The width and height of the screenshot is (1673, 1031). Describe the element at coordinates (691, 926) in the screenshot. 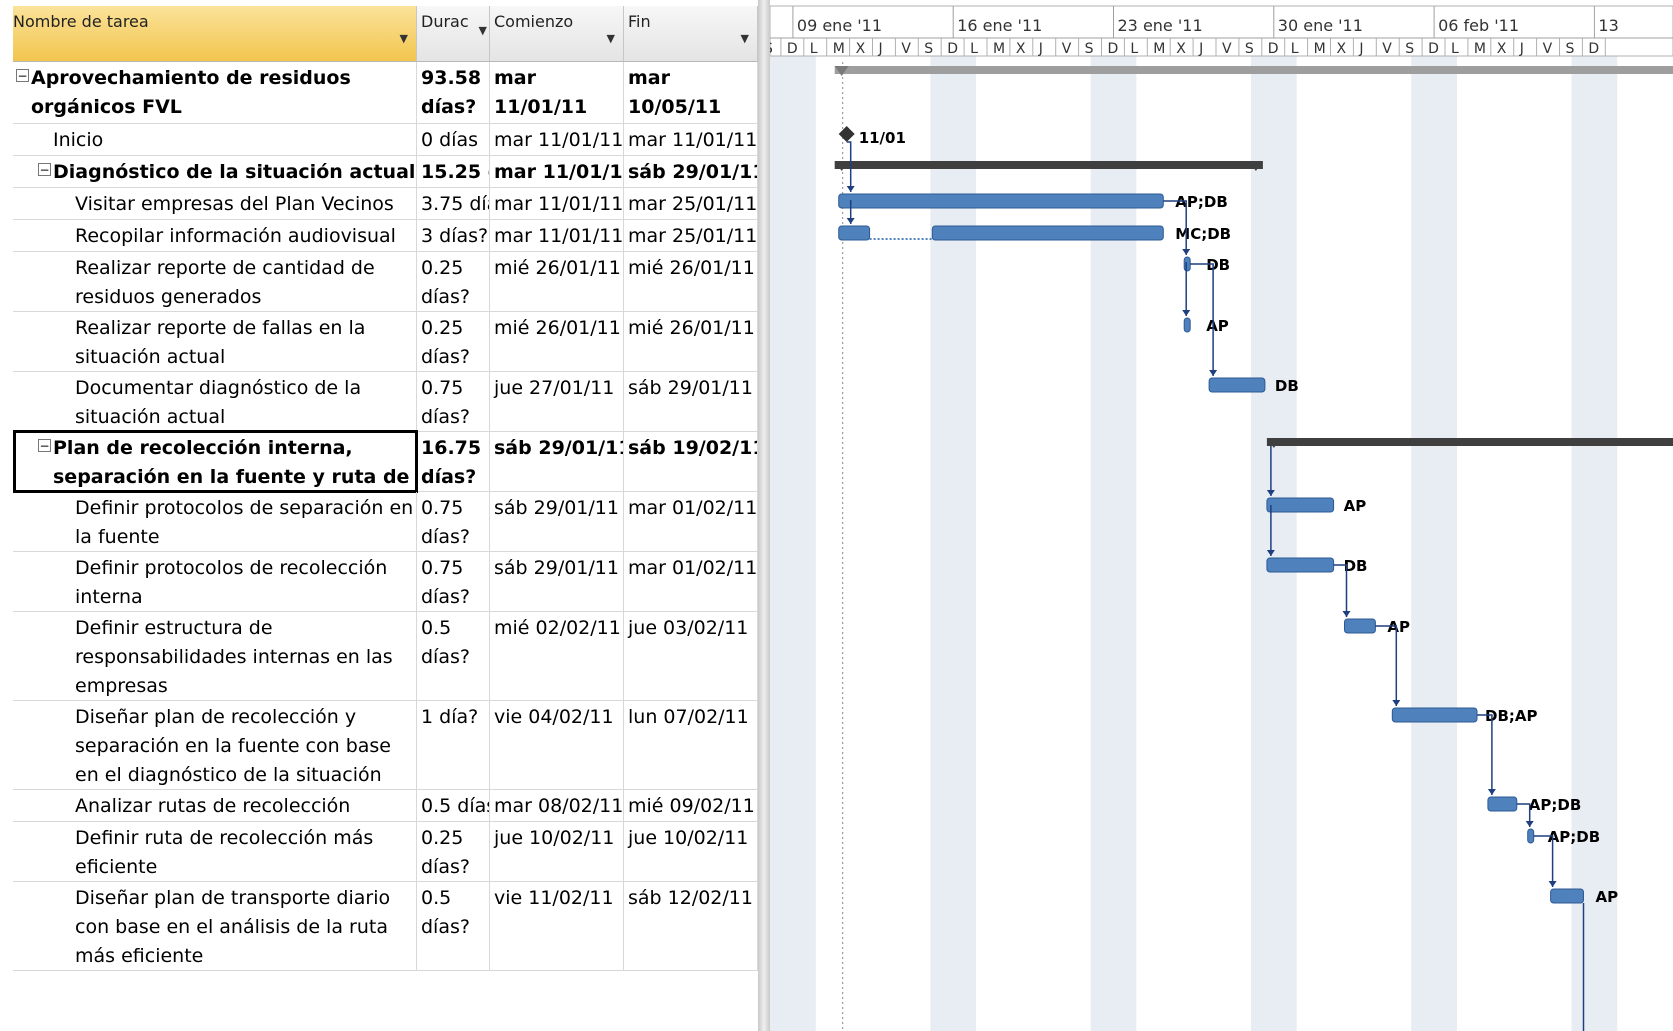

I see `end-cell: sáb 12/02/11` at that location.